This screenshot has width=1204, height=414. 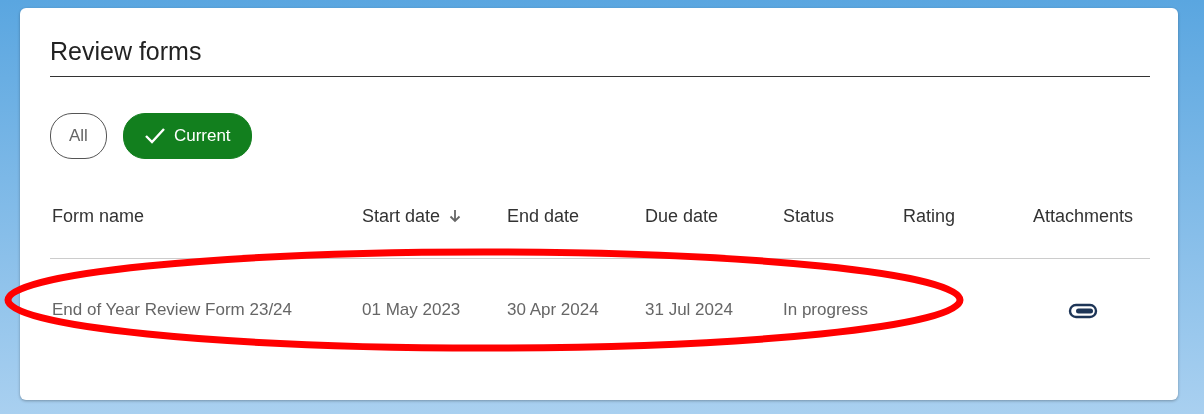 What do you see at coordinates (98, 216) in the screenshot?
I see `column-header: Form name` at bounding box center [98, 216].